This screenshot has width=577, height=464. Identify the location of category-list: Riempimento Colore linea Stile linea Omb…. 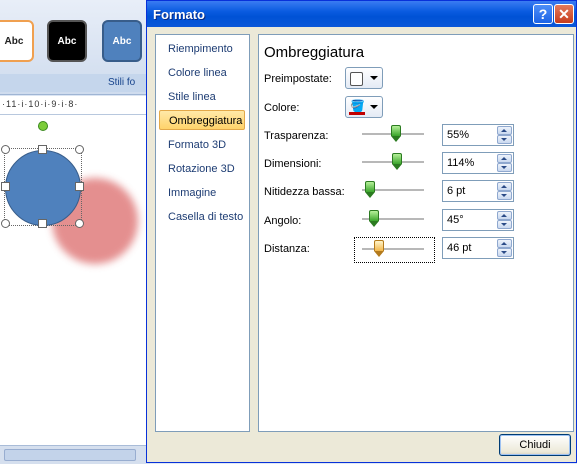
(202, 233).